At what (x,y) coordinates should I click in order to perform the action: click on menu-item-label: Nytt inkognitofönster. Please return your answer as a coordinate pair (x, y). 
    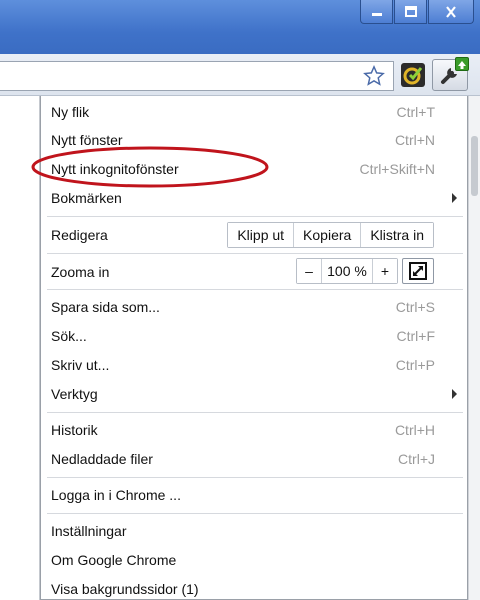
    Looking at the image, I should click on (115, 169).